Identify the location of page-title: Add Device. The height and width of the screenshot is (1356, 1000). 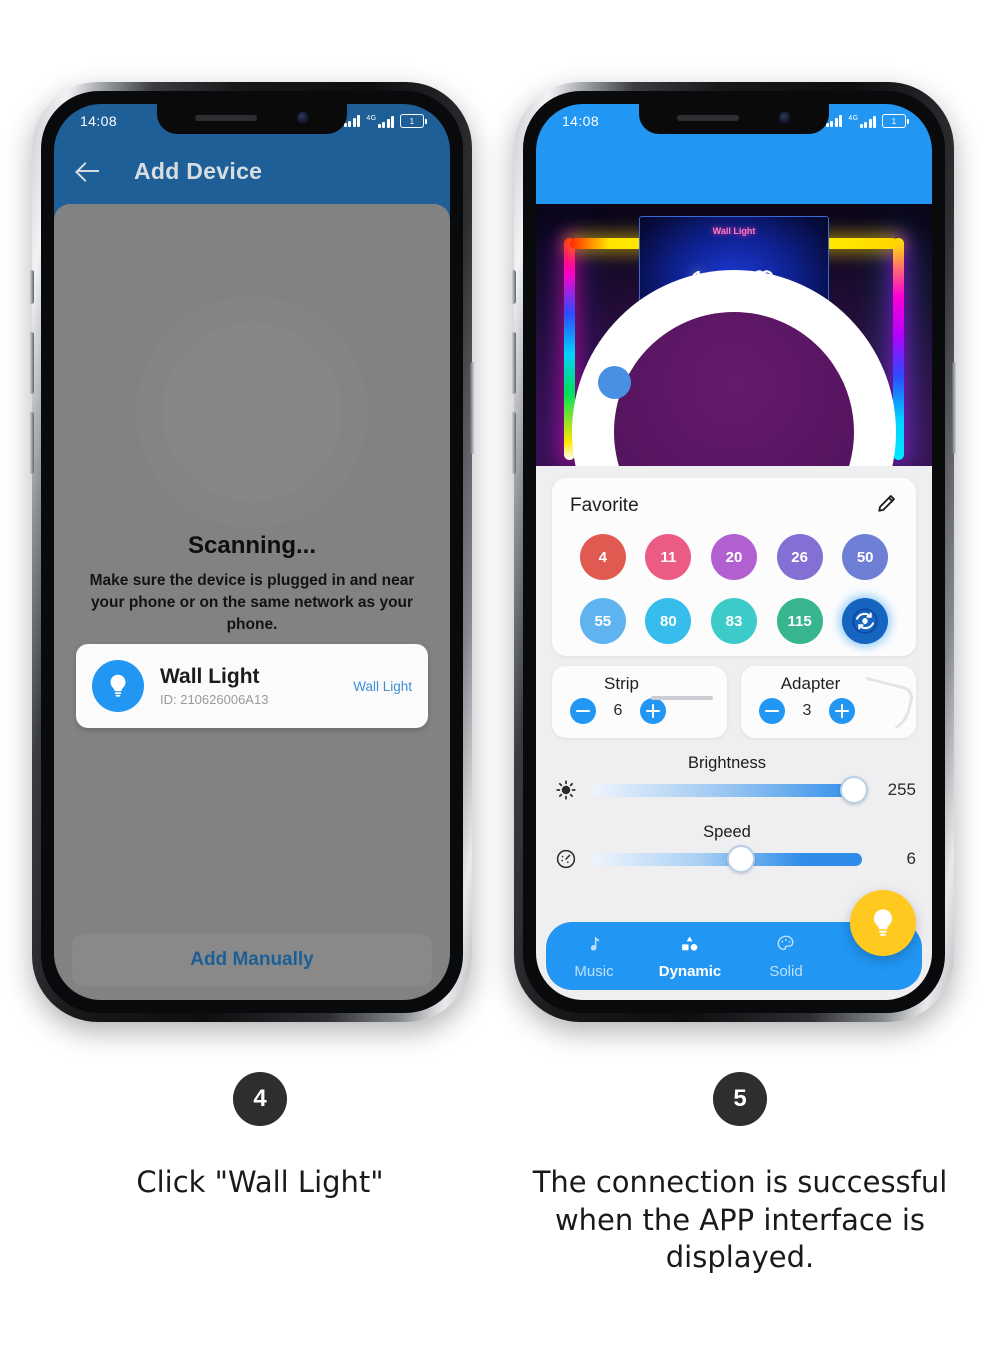
(198, 170).